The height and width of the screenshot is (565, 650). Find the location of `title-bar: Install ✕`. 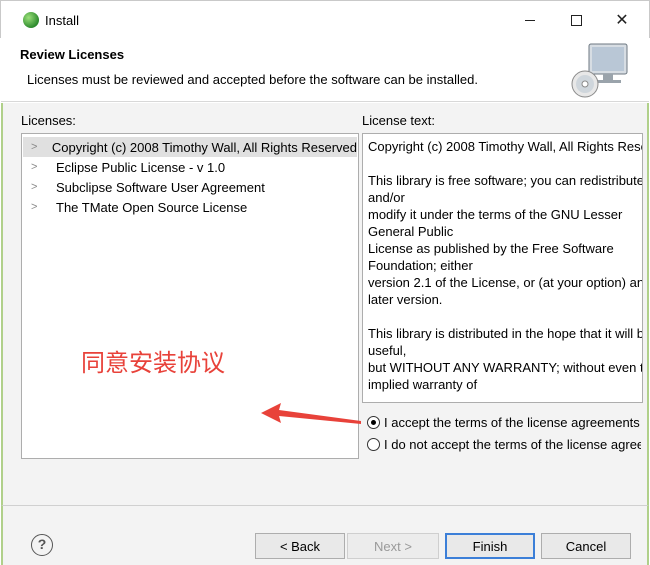

title-bar: Install ✕ is located at coordinates (325, 19).